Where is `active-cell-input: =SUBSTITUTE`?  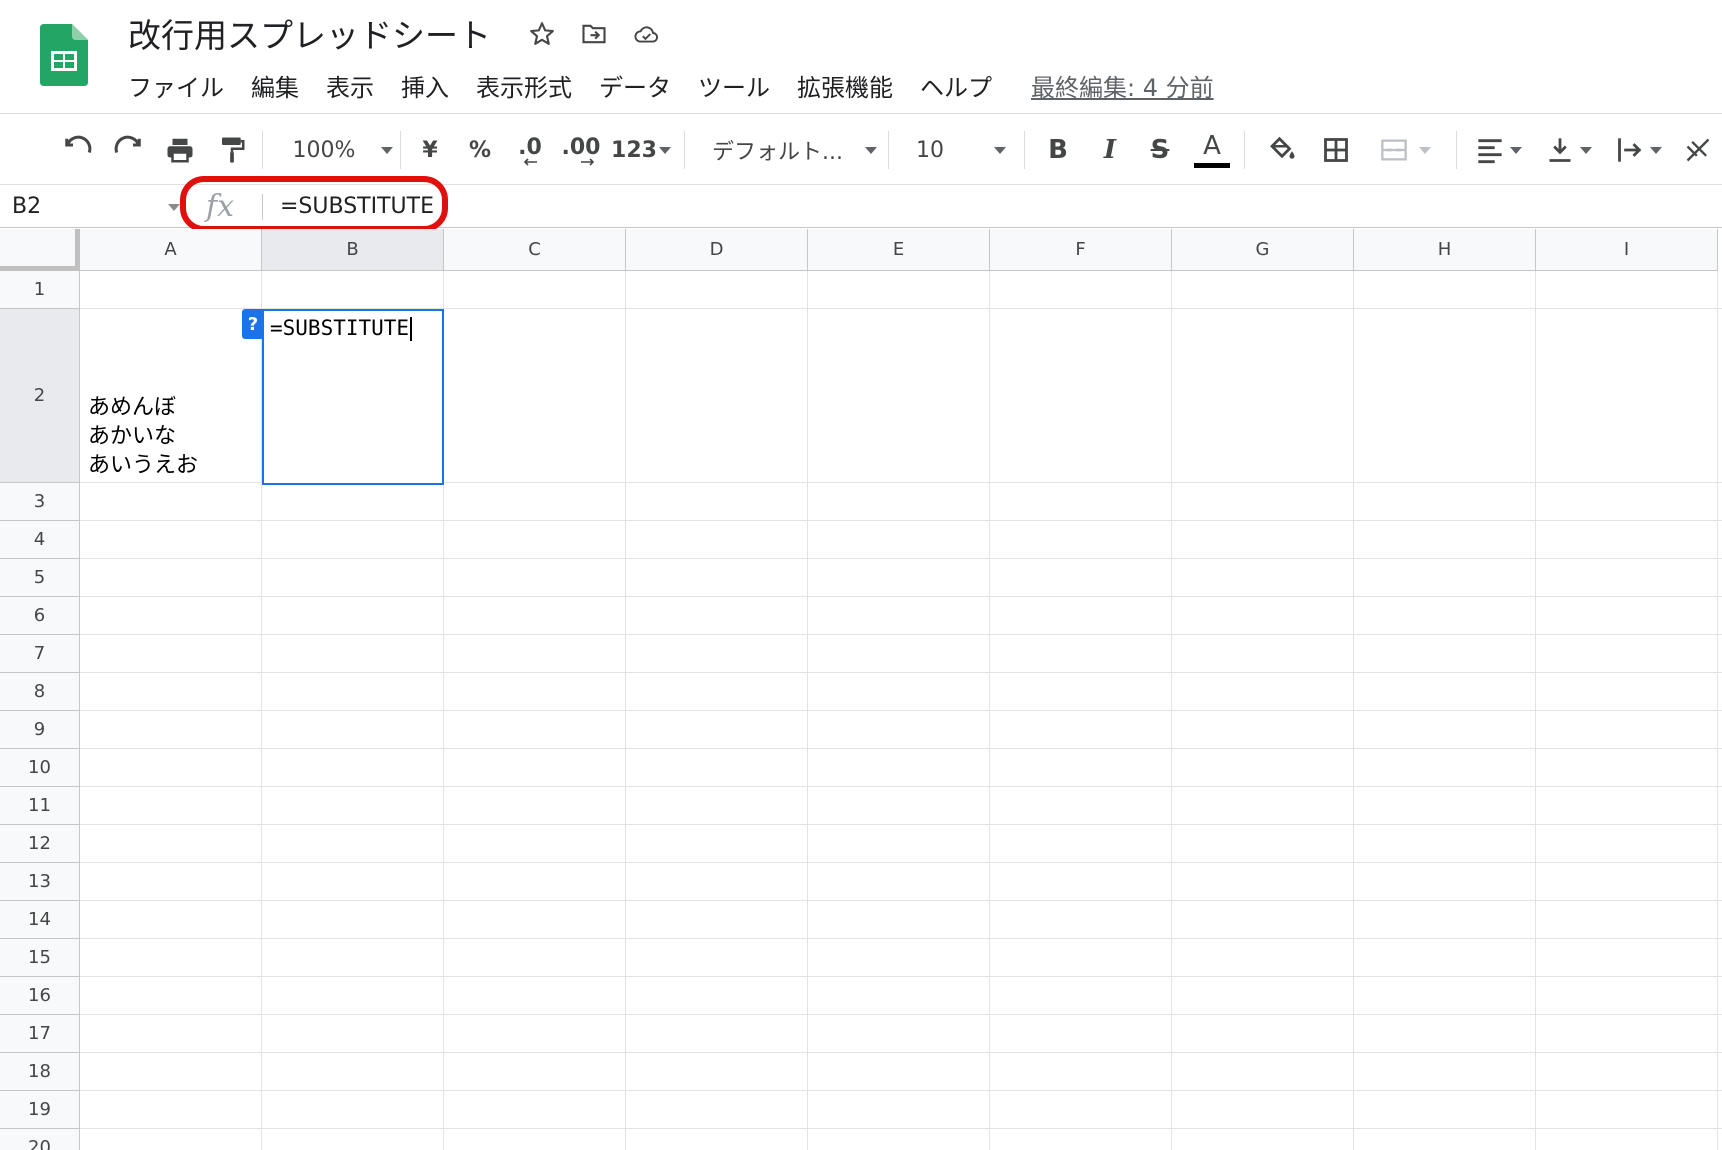
active-cell-input: =SUBSTITUTE is located at coordinates (339, 328).